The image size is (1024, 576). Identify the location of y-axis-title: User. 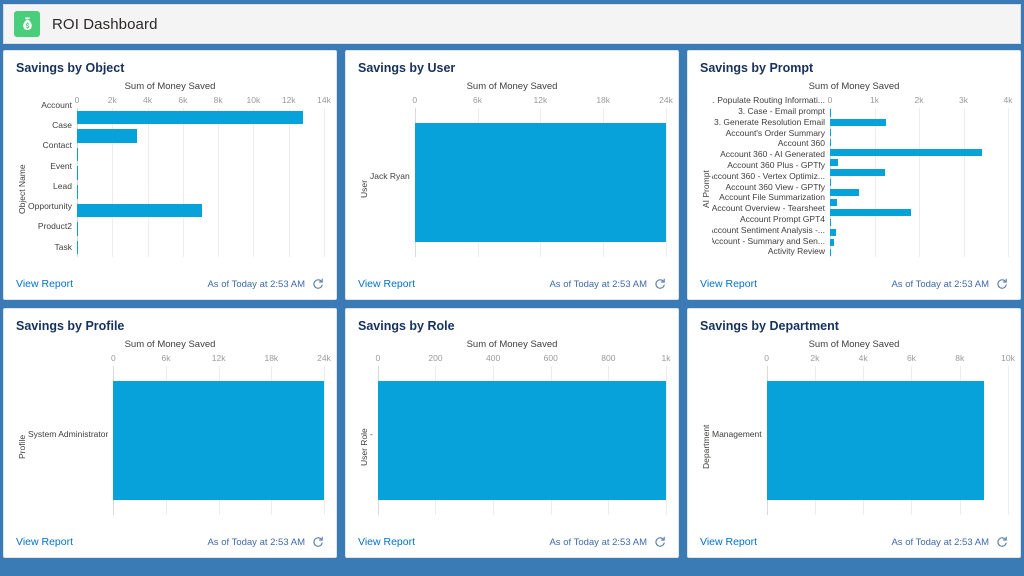
(364, 189).